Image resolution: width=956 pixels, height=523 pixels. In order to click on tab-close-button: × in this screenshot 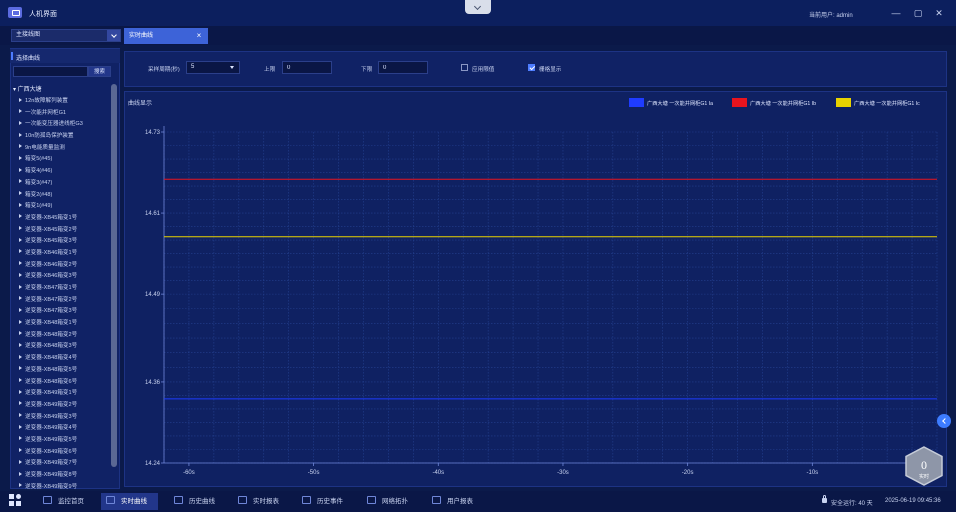, I will do `click(199, 36)`.